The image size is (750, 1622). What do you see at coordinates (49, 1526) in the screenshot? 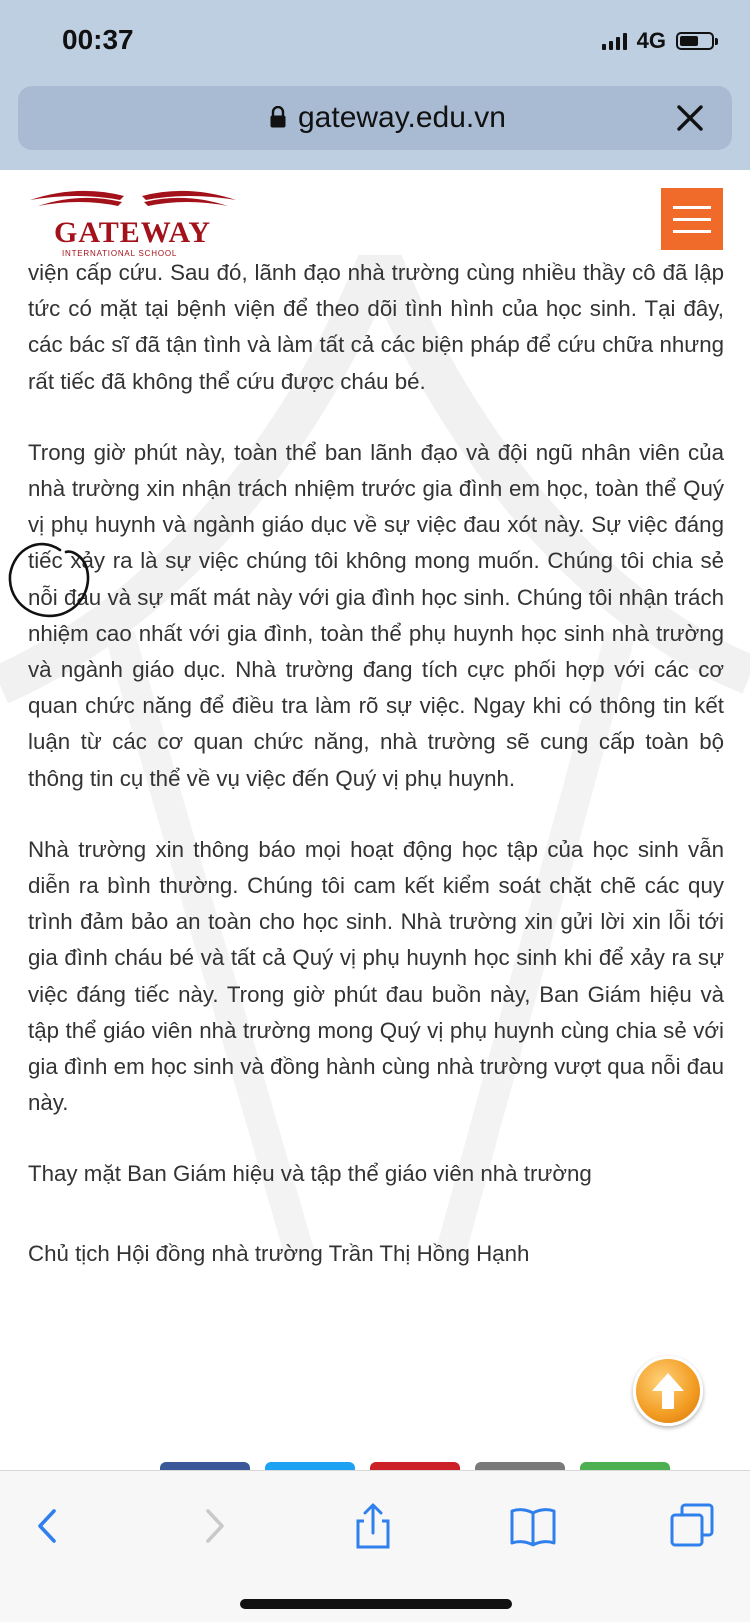
I see `back-icon` at bounding box center [49, 1526].